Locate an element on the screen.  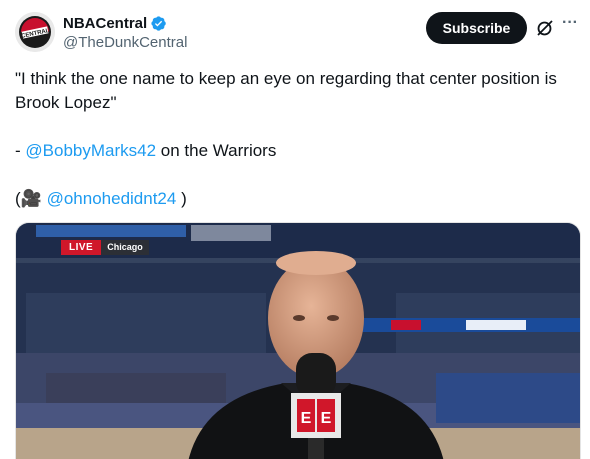
attribution-rest: on the Warriors is located at coordinates (216, 150).